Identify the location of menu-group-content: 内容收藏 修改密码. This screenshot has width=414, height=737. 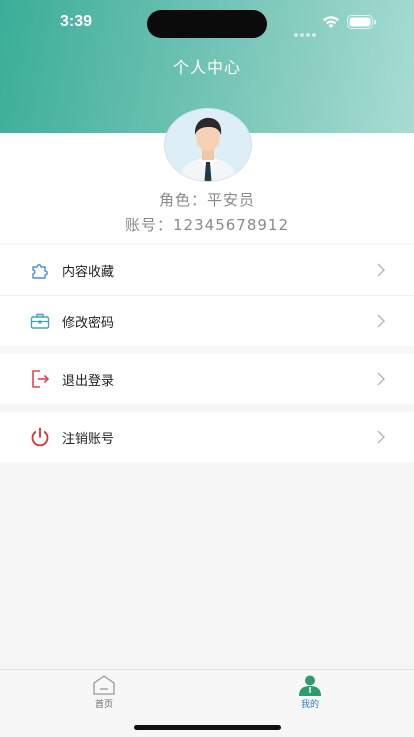
(207, 295).